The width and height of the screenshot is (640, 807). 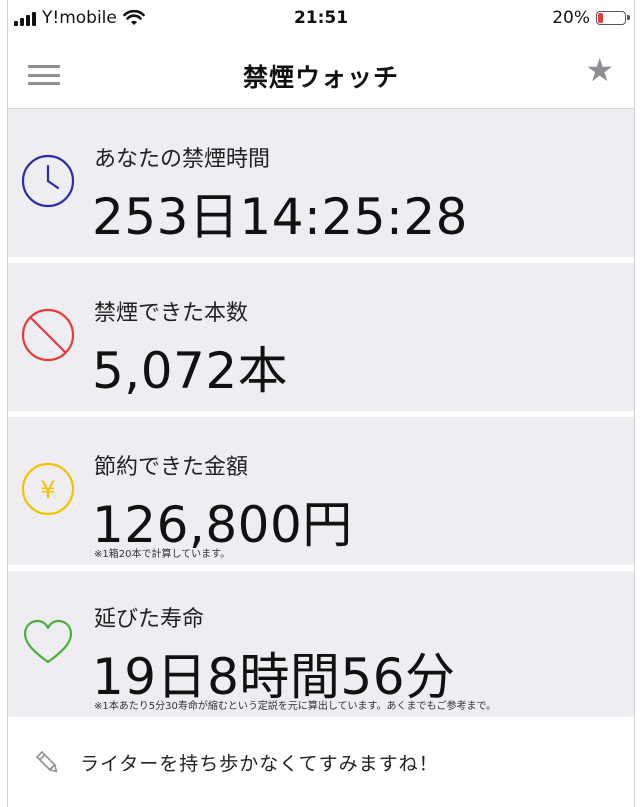 What do you see at coordinates (171, 313) in the screenshot?
I see `card-label: 禁煙できた本数` at bounding box center [171, 313].